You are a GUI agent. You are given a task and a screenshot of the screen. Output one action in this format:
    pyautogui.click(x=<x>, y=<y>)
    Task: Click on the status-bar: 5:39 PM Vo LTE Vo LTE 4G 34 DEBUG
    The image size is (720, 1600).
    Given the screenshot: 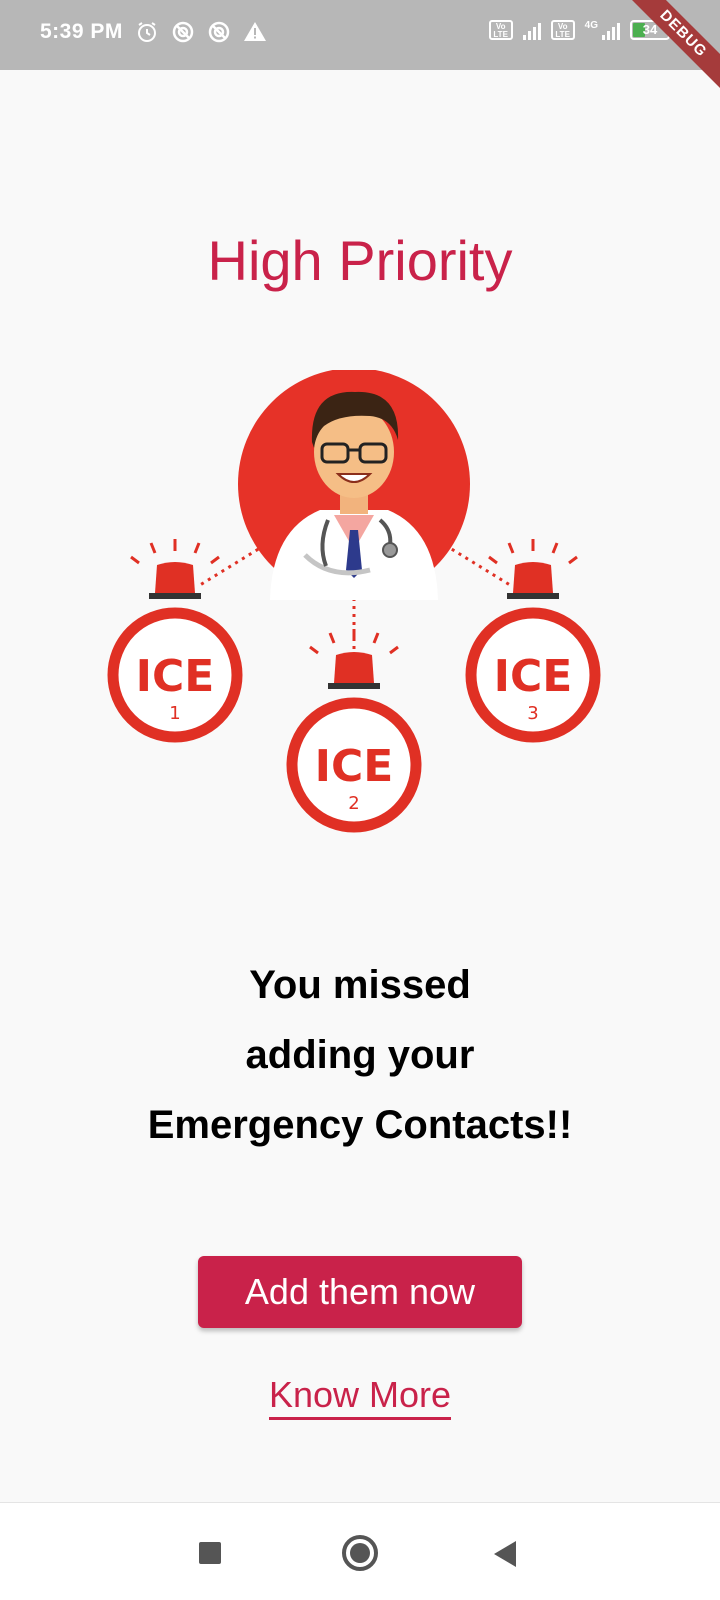 What is the action you would take?
    pyautogui.click(x=360, y=48)
    